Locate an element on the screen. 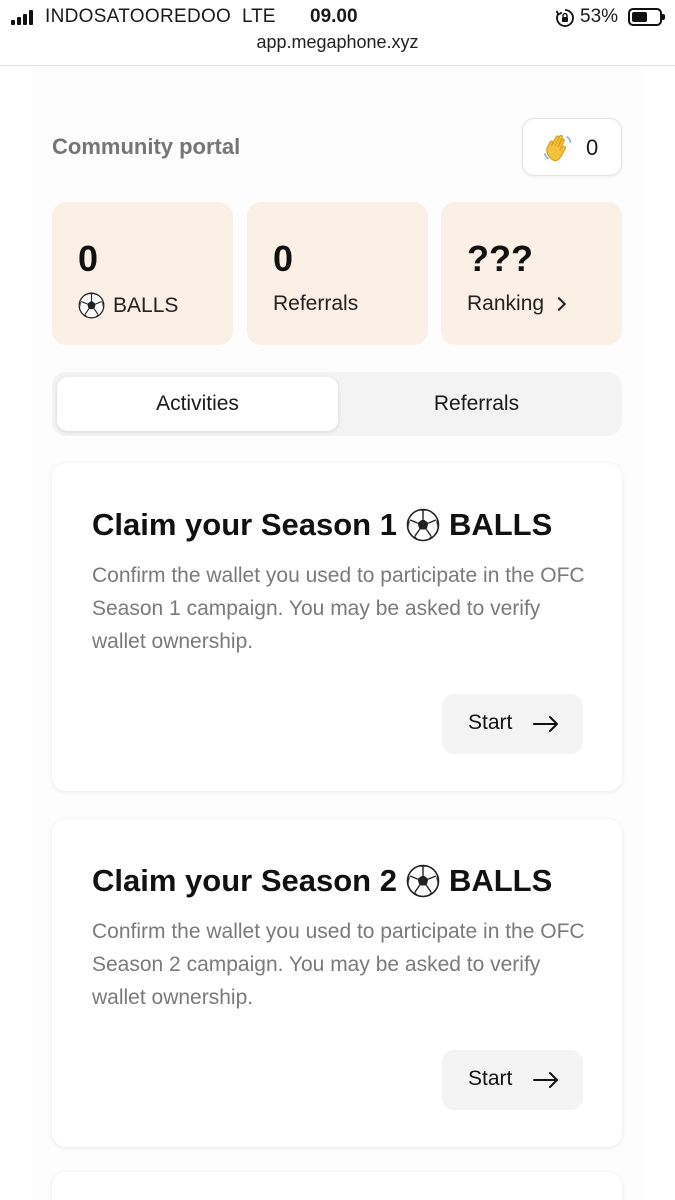  ranking-label: Ranking is located at coordinates (506, 303).